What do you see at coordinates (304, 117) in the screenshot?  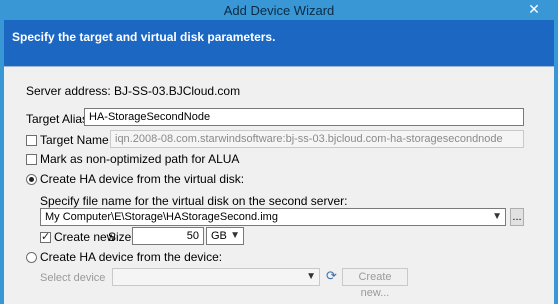 I see `target-alias-input: HA-StorageSecondNode` at bounding box center [304, 117].